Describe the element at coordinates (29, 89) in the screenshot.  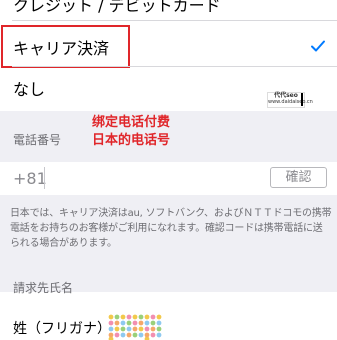
I see `option-none-label: なし` at that location.